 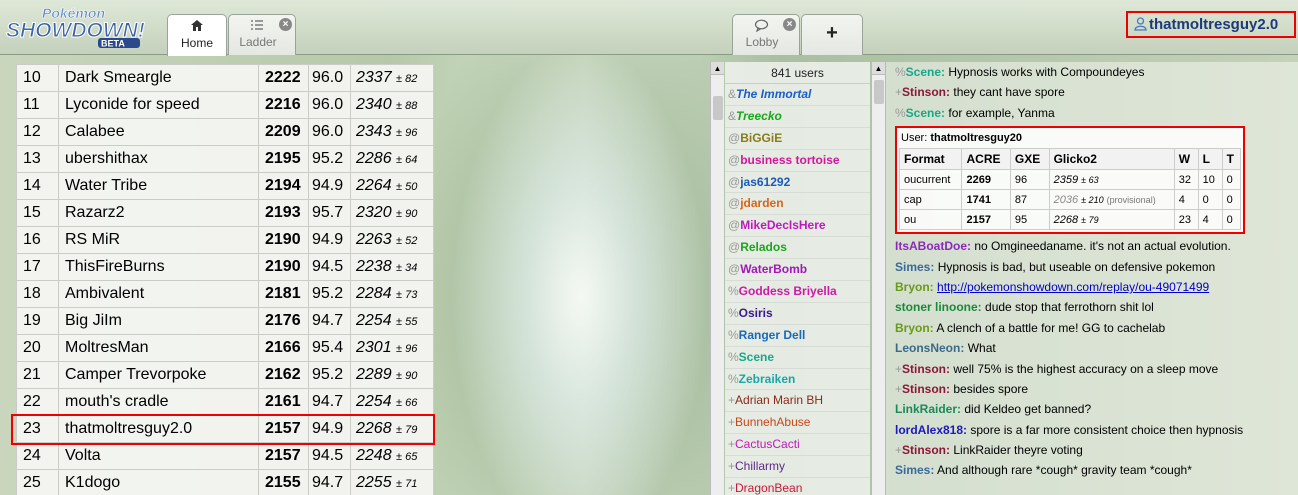 I want to click on user-list-item: %Osiris, so click(x=797, y=314).